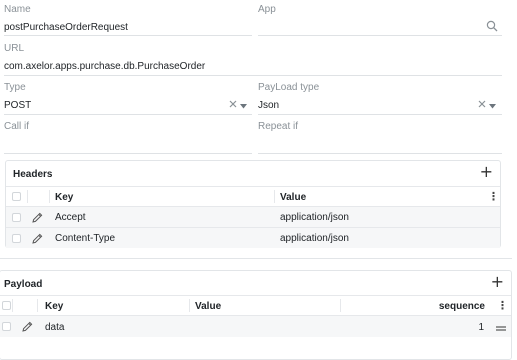  I want to click on type-select: POST, so click(17, 105).